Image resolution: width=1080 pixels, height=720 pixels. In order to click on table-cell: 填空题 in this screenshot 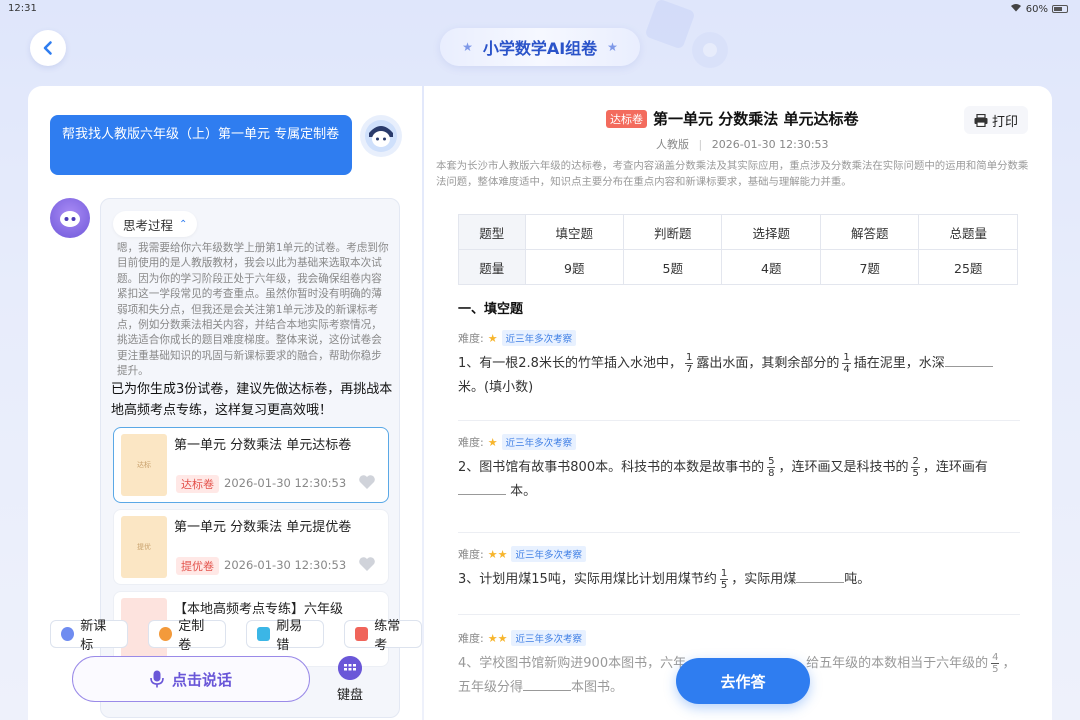, I will do `click(574, 232)`.